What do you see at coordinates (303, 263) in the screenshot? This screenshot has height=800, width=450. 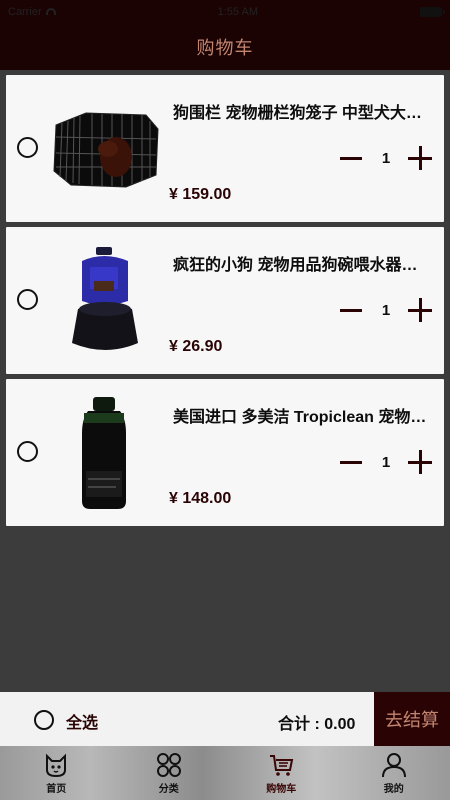 I see `product-name: 疯狂的小狗 宠物用品狗碗喂水器自动饮水器` at bounding box center [303, 263].